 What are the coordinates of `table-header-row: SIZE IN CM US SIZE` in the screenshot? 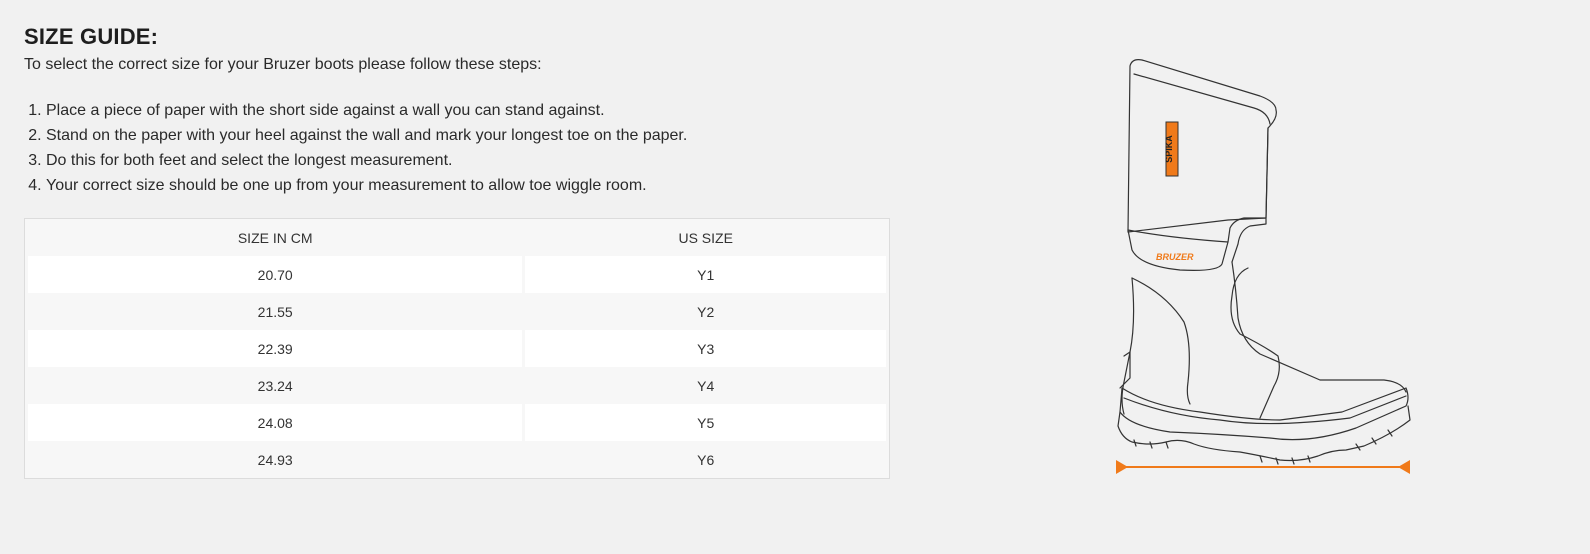 It's located at (457, 237).